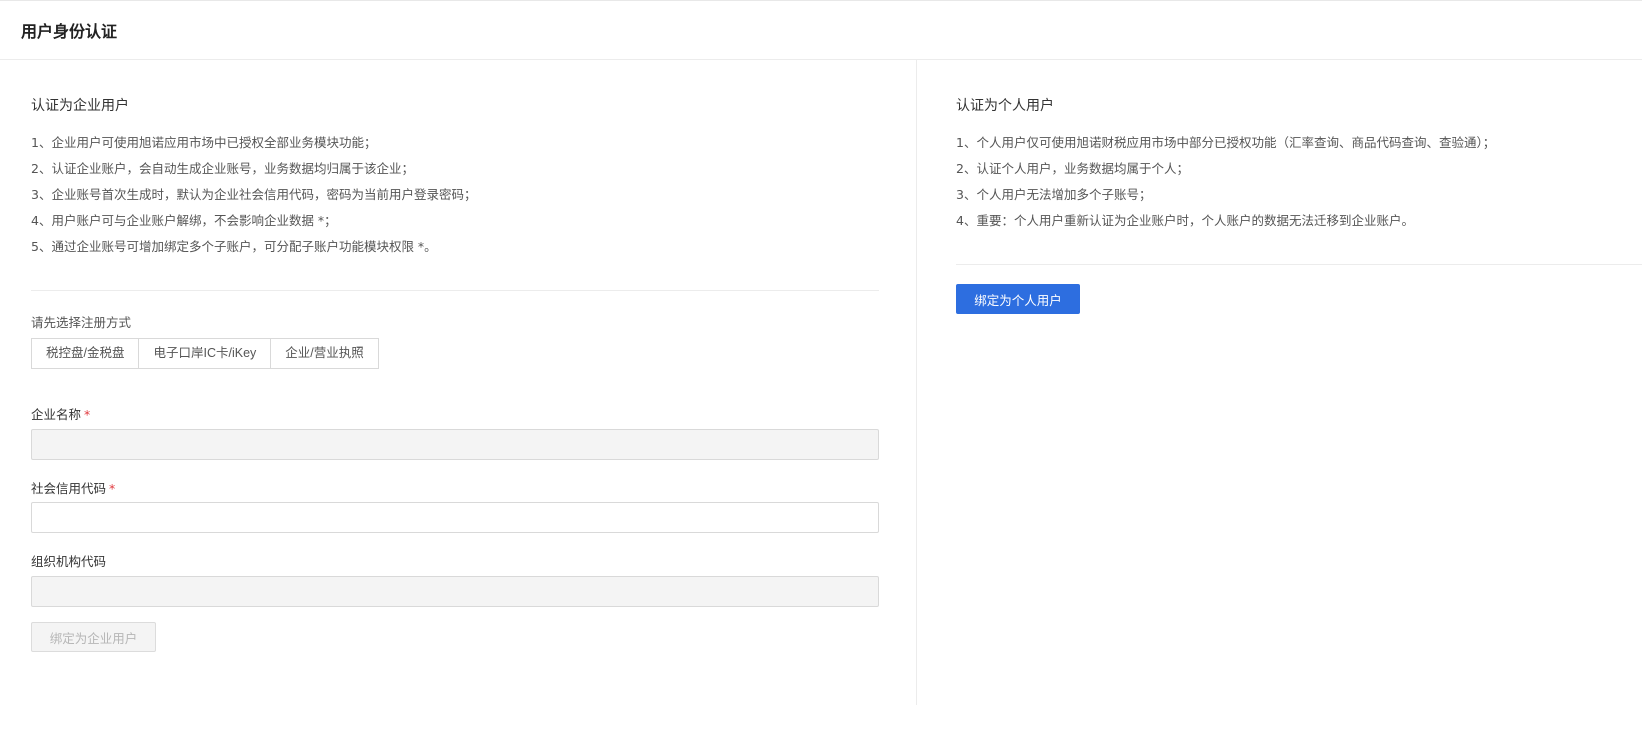 This screenshot has width=1642, height=736. Describe the element at coordinates (56, 414) in the screenshot. I see `company-name-label-text: 企业名称` at that location.